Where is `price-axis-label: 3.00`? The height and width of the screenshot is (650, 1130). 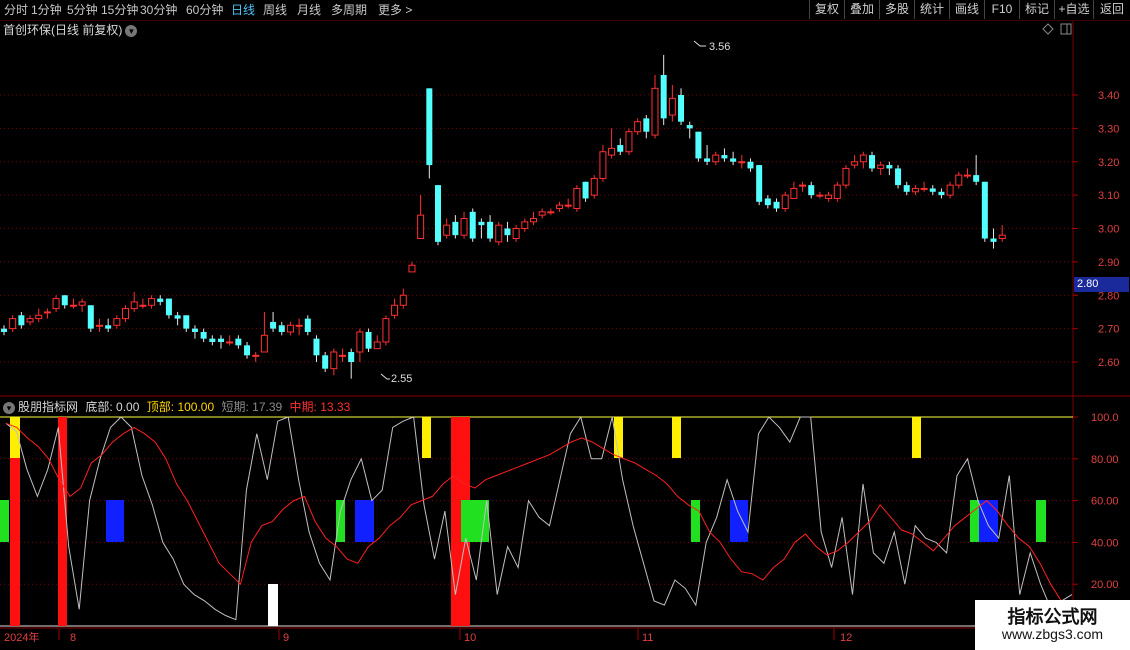
price-axis-label: 3.00 is located at coordinates (1108, 230).